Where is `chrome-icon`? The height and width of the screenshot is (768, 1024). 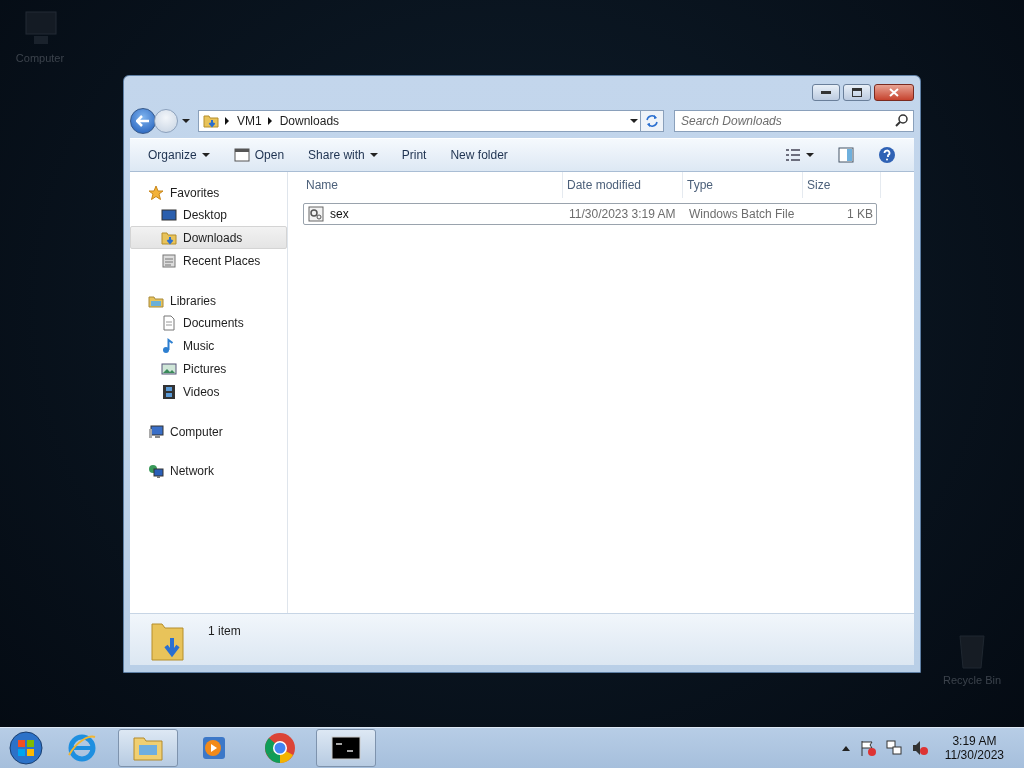 chrome-icon is located at coordinates (280, 748).